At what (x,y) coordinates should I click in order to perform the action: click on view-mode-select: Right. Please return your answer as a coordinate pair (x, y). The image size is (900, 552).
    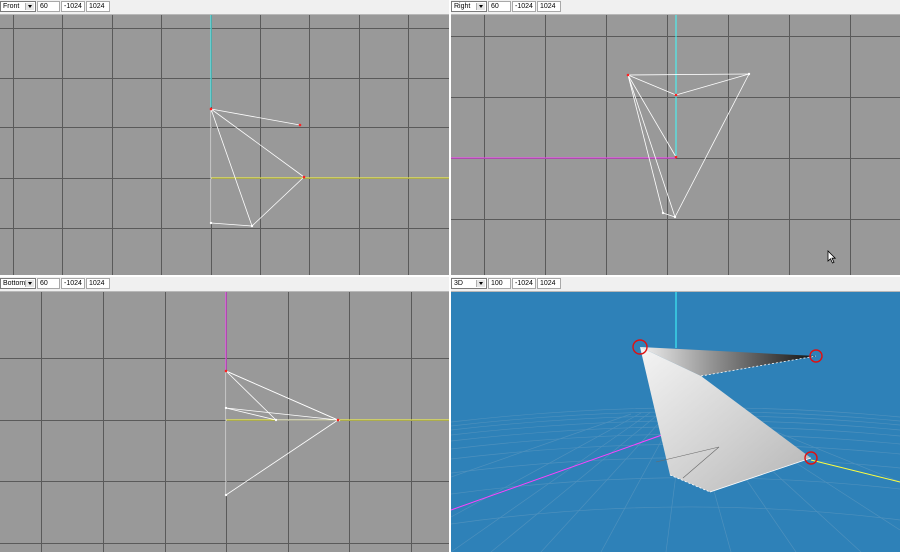
    Looking at the image, I should click on (469, 6).